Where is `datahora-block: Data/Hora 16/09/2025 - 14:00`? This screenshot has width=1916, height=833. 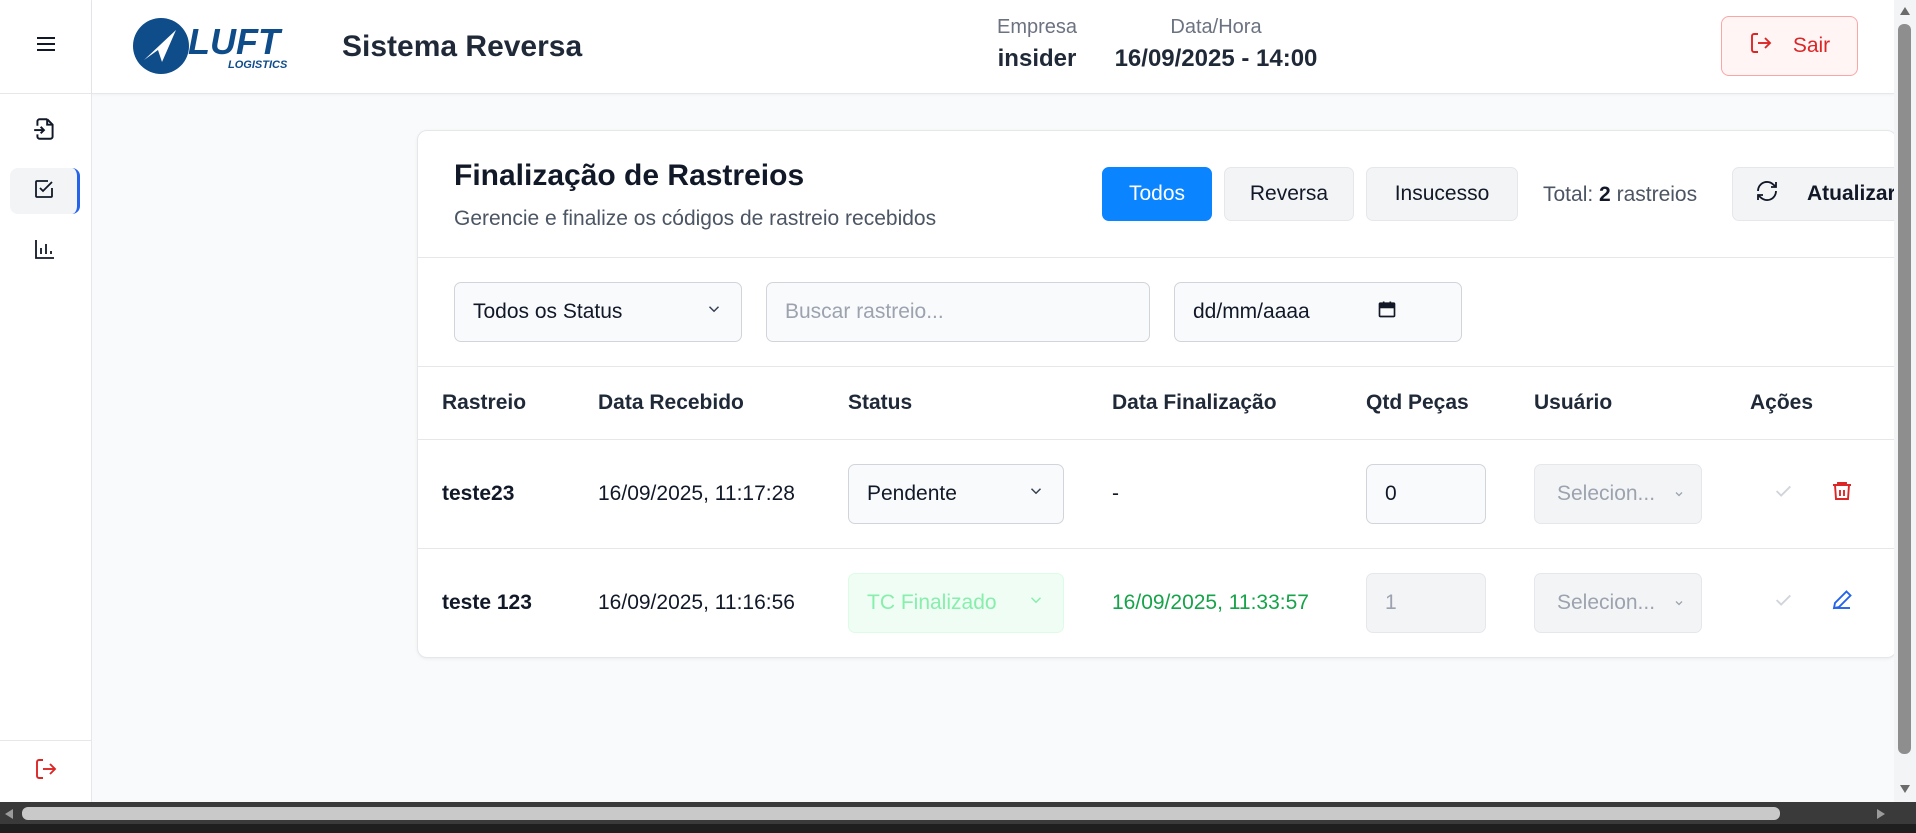 datahora-block: Data/Hora 16/09/2025 - 14:00 is located at coordinates (1216, 44).